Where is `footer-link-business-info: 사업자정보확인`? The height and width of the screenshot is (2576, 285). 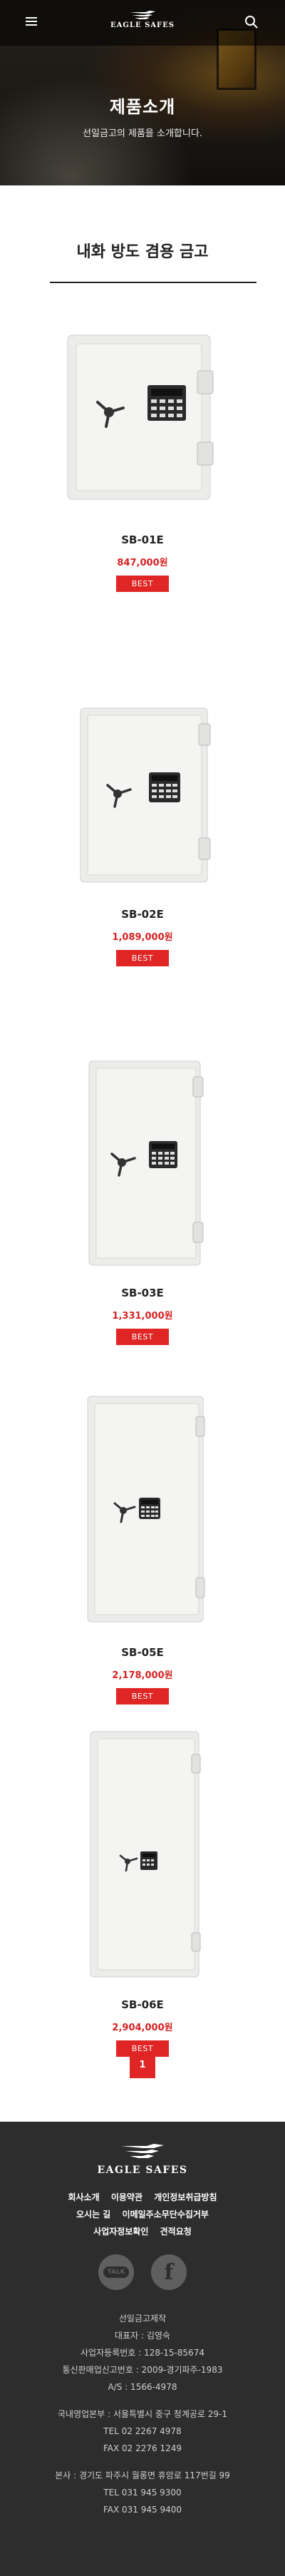
footer-link-business-info: 사업자정보확인 is located at coordinates (120, 2232).